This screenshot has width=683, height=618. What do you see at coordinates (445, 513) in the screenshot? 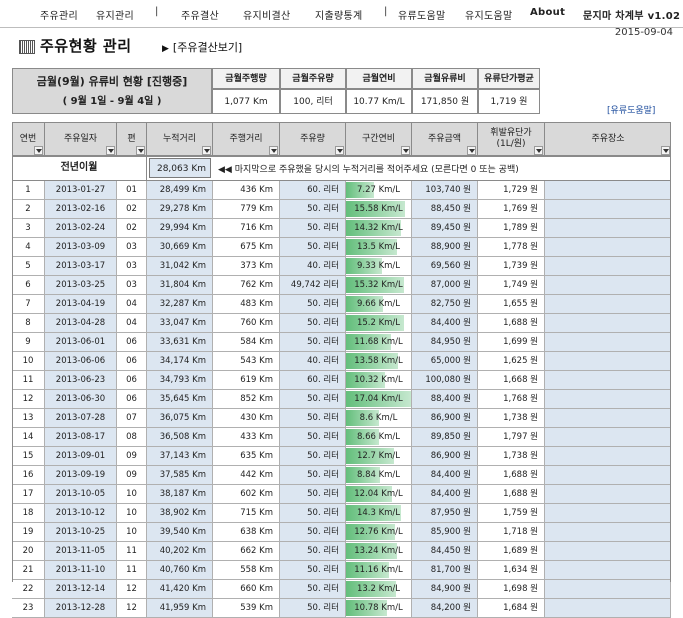
I see `cost-input: 87,950 원` at bounding box center [445, 513].